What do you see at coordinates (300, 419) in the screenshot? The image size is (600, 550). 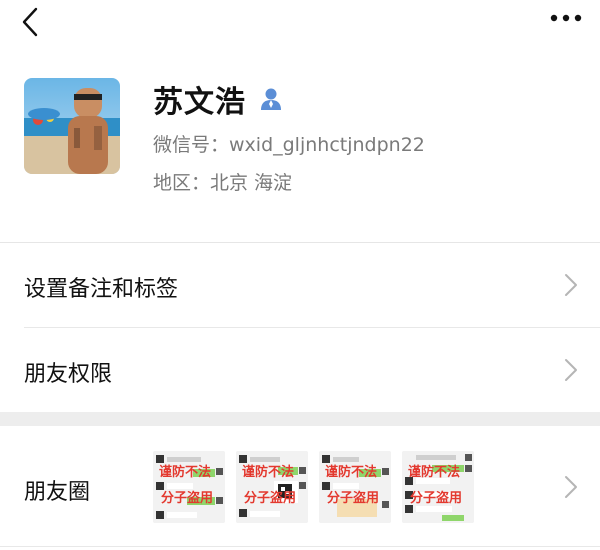 I see `section-gap` at bounding box center [300, 419].